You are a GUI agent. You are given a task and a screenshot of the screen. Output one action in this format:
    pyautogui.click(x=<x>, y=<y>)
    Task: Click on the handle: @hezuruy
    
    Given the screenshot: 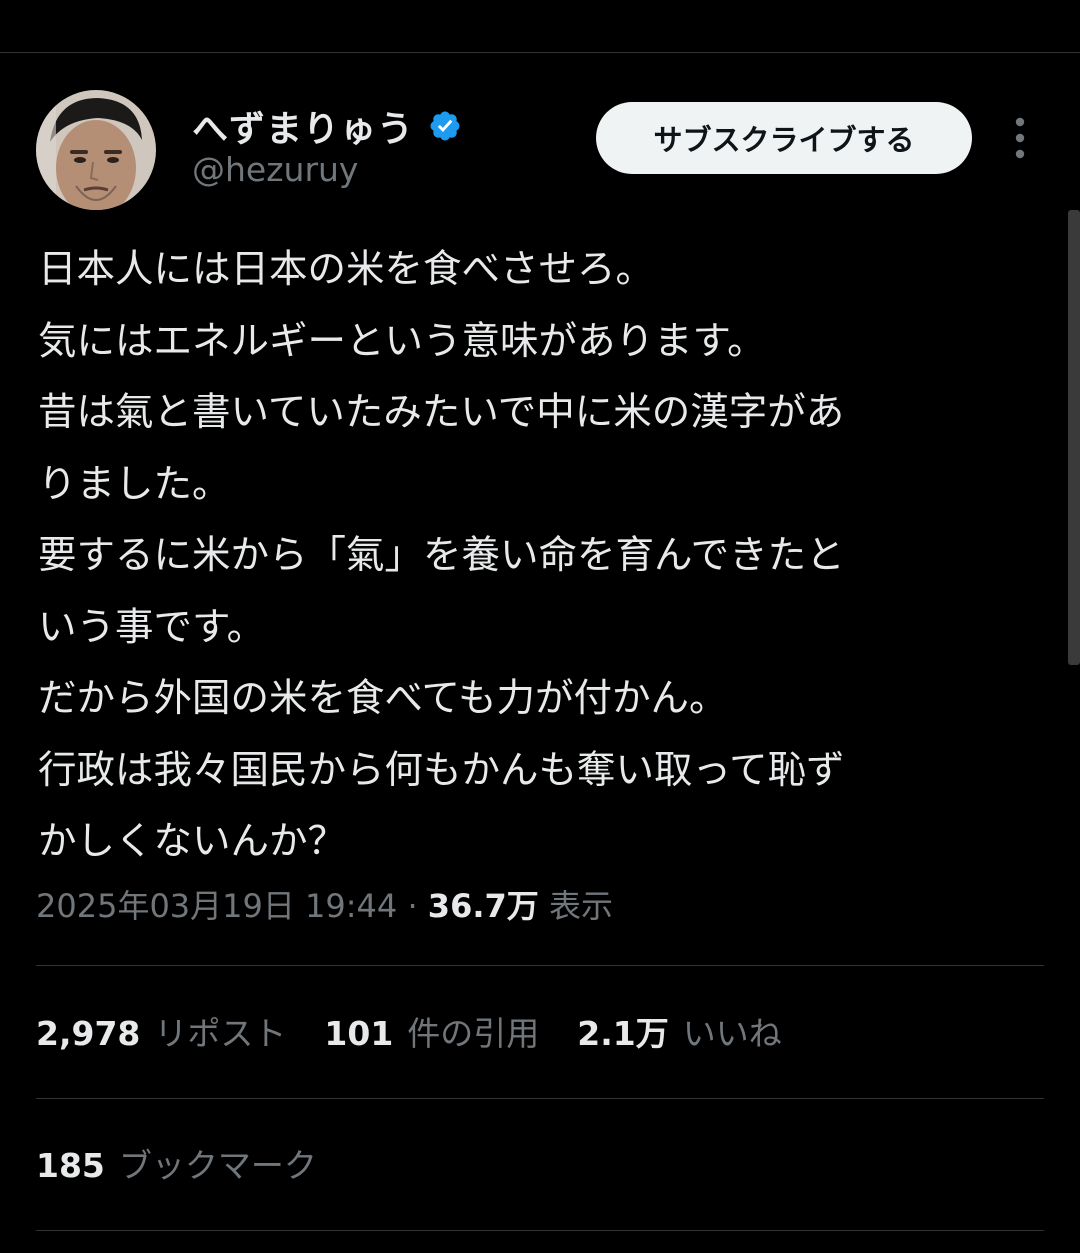 What is the action you would take?
    pyautogui.click(x=275, y=169)
    